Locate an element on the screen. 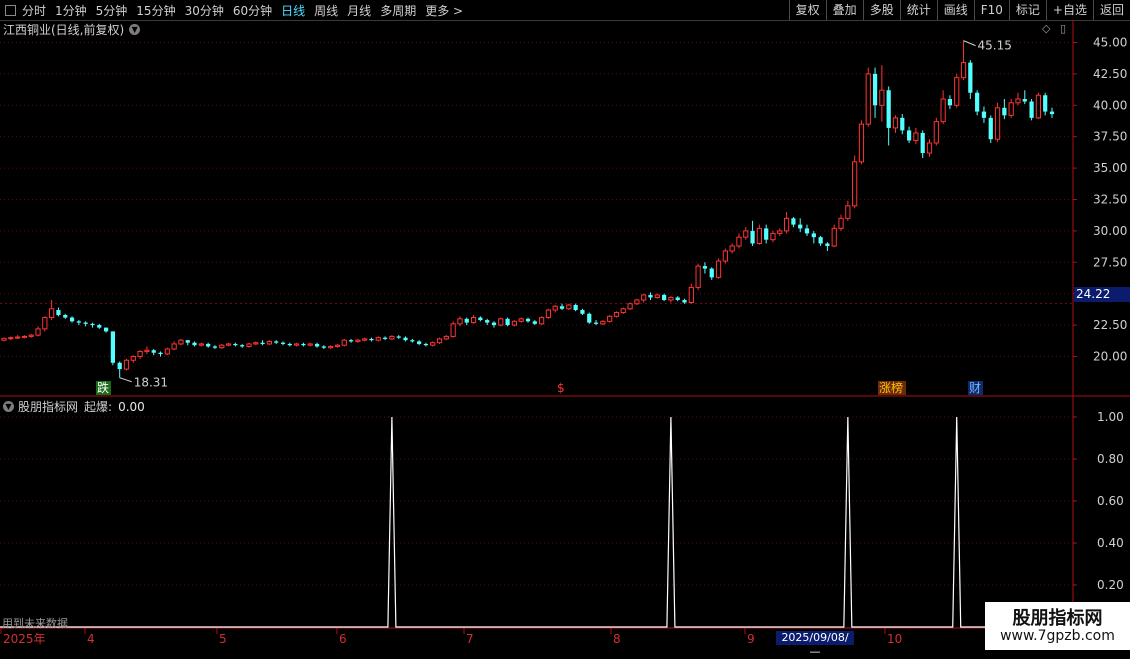 The width and height of the screenshot is (1130, 659). x-tick-label: 5 is located at coordinates (223, 639).